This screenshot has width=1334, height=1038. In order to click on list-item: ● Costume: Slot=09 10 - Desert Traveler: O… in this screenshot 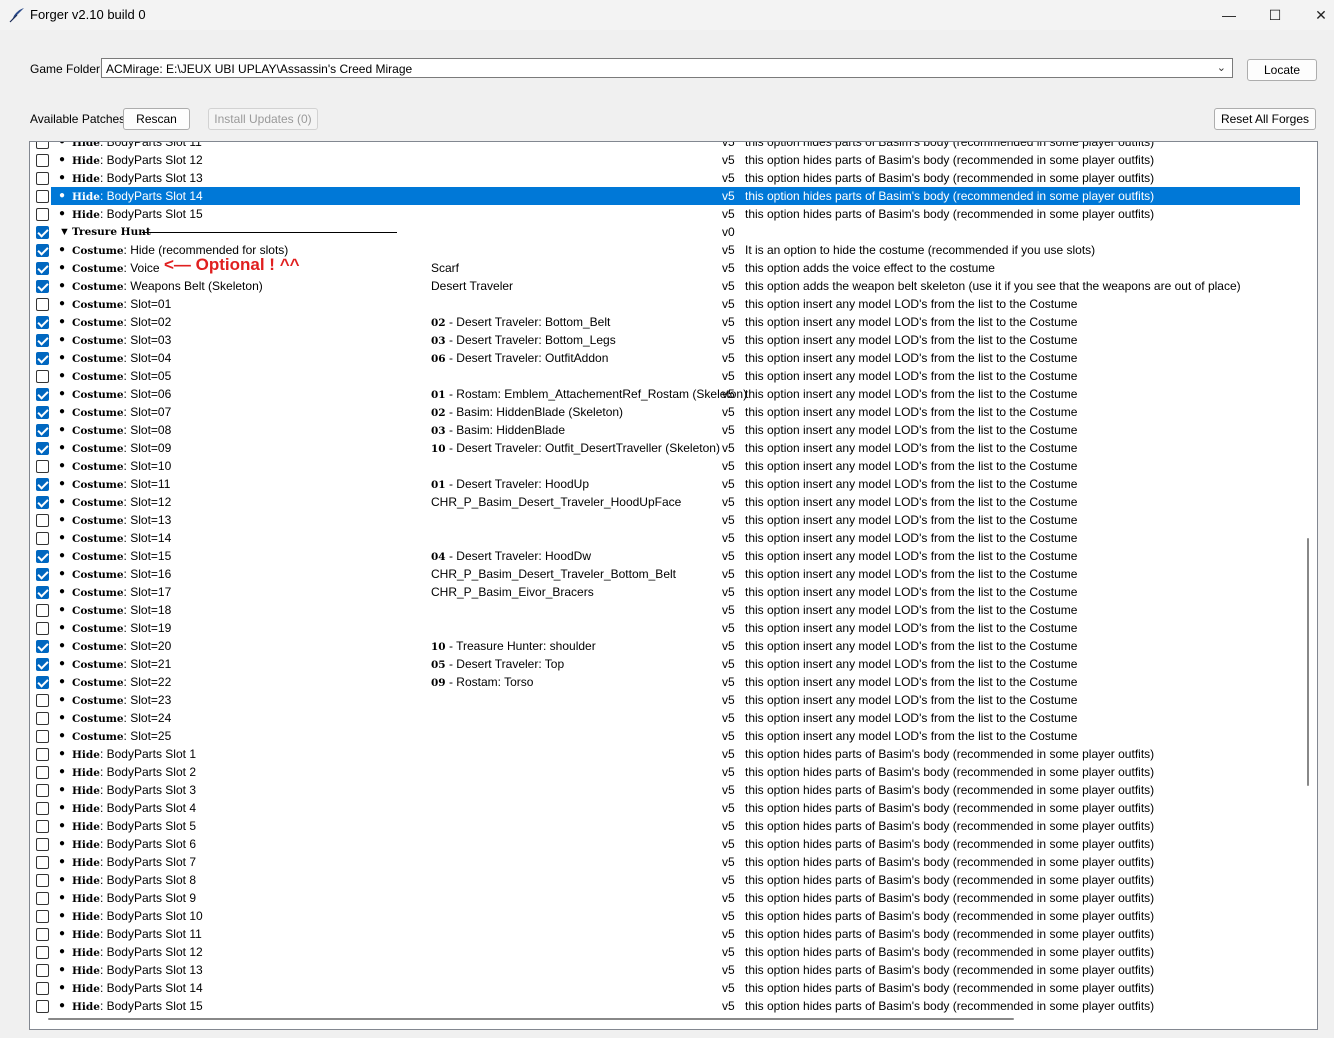, I will do `click(665, 448)`.